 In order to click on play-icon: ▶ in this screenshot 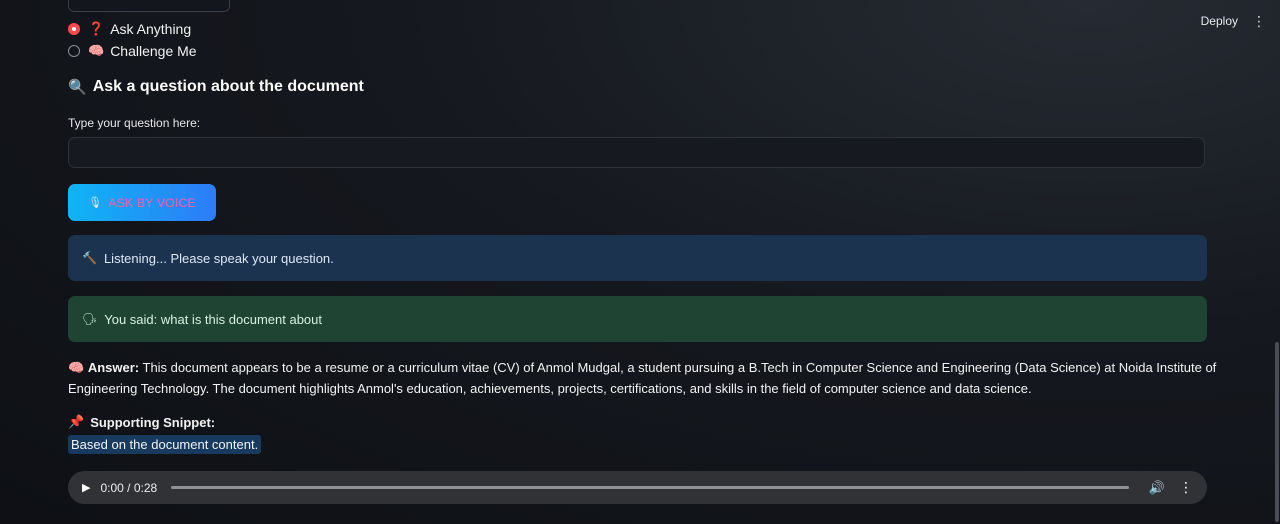, I will do `click(86, 487)`.